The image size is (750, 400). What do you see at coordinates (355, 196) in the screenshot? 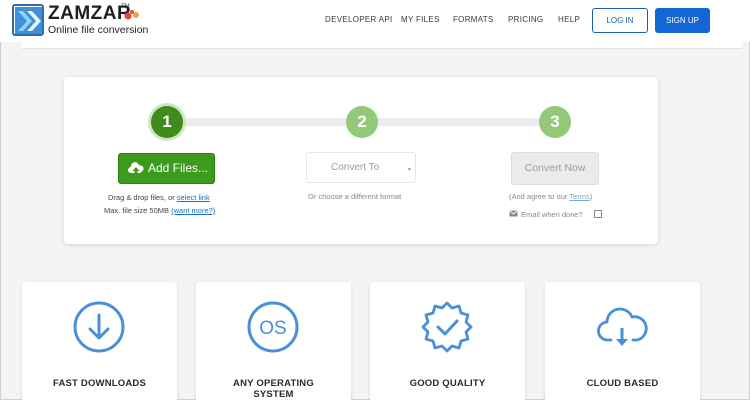
I see `choose-format-hint: Or choose a different format` at bounding box center [355, 196].